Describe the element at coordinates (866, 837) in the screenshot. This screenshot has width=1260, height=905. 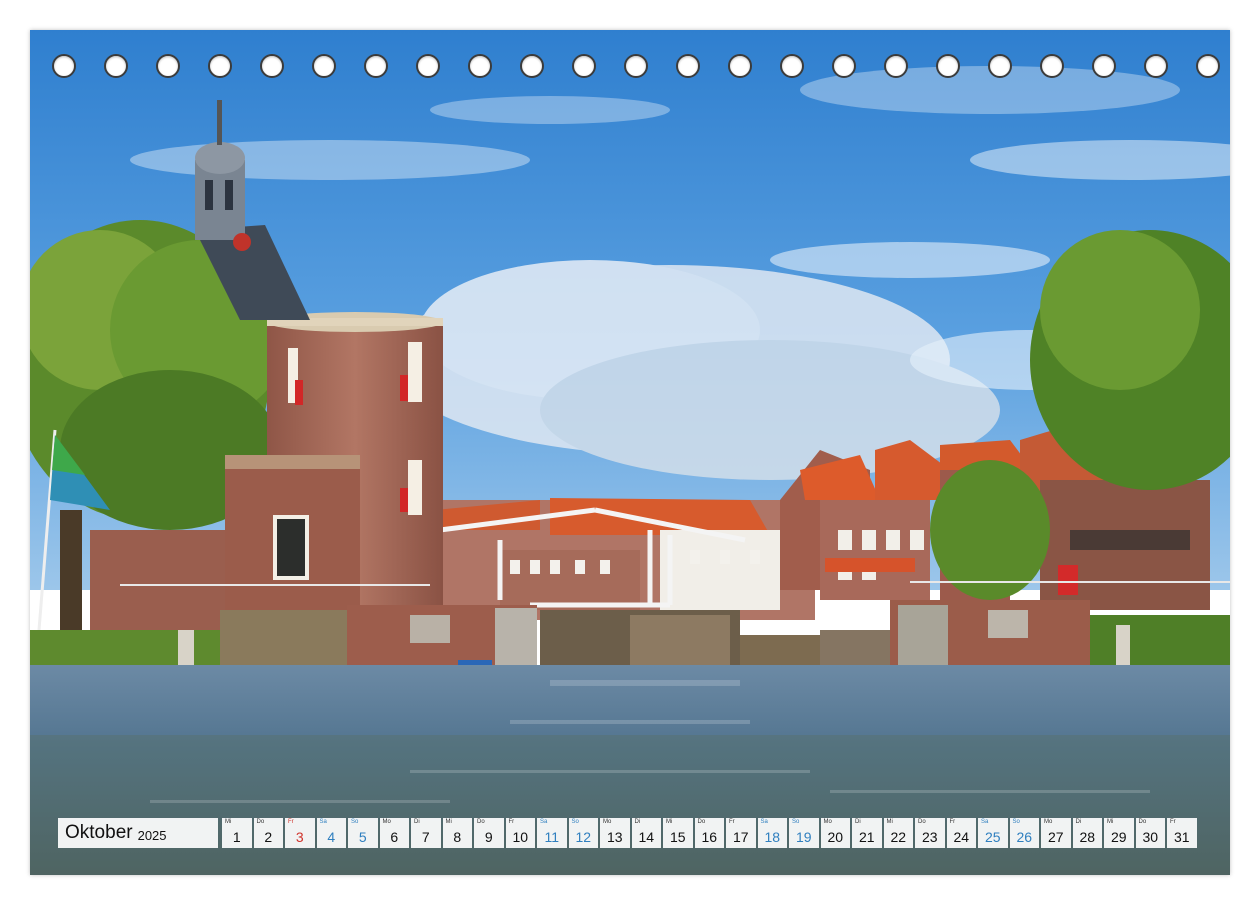
I see `day-number: 21` at that location.